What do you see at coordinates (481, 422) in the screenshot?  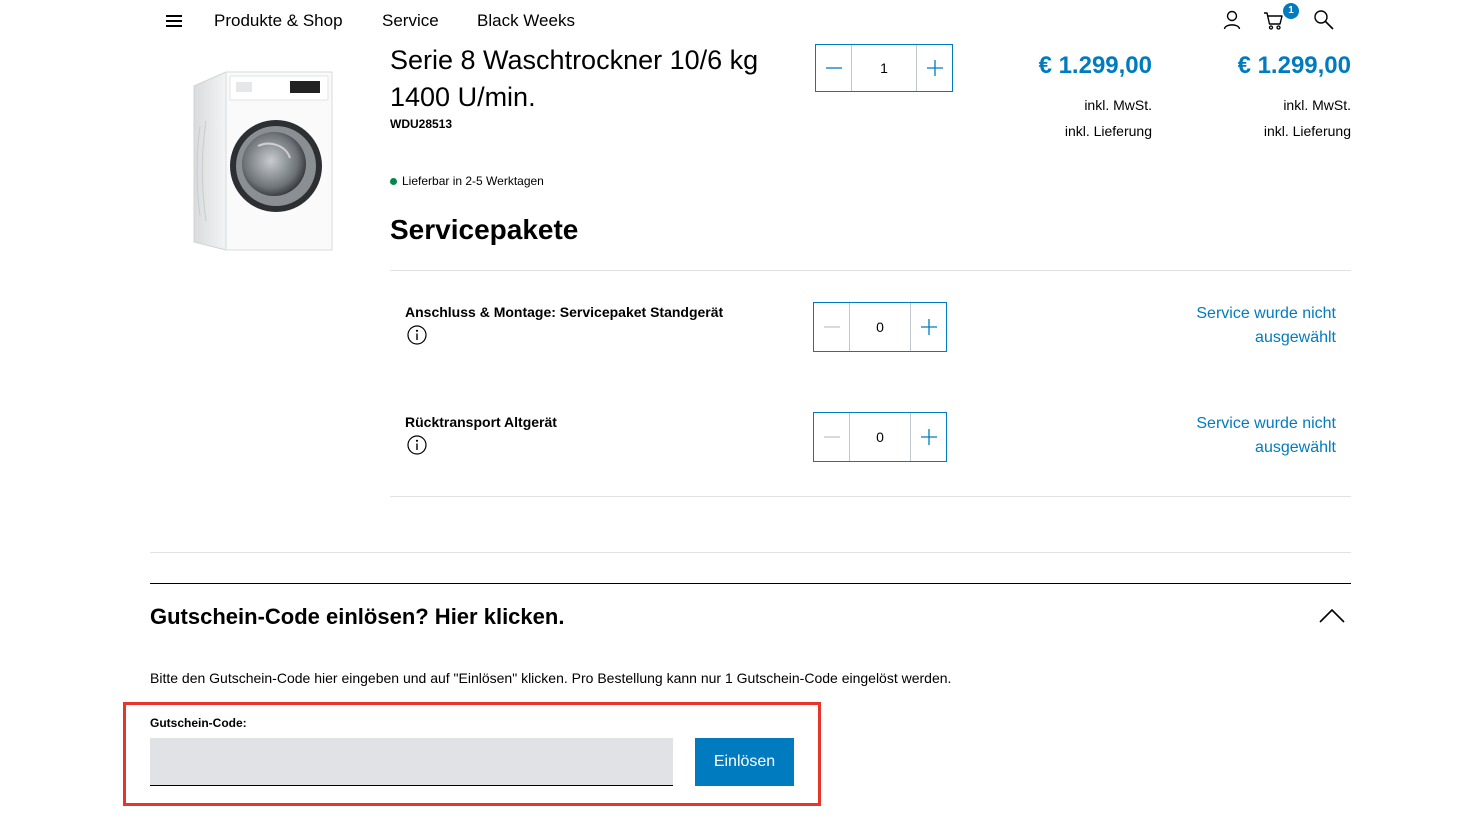 I see `service-item-name: Rücktransport Altgerät` at bounding box center [481, 422].